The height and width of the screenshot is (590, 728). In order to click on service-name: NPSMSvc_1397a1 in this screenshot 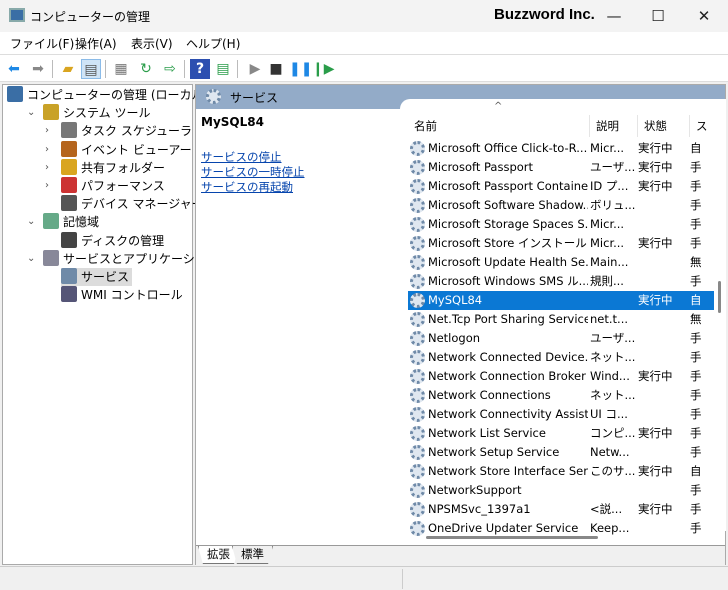, I will do `click(479, 509)`.